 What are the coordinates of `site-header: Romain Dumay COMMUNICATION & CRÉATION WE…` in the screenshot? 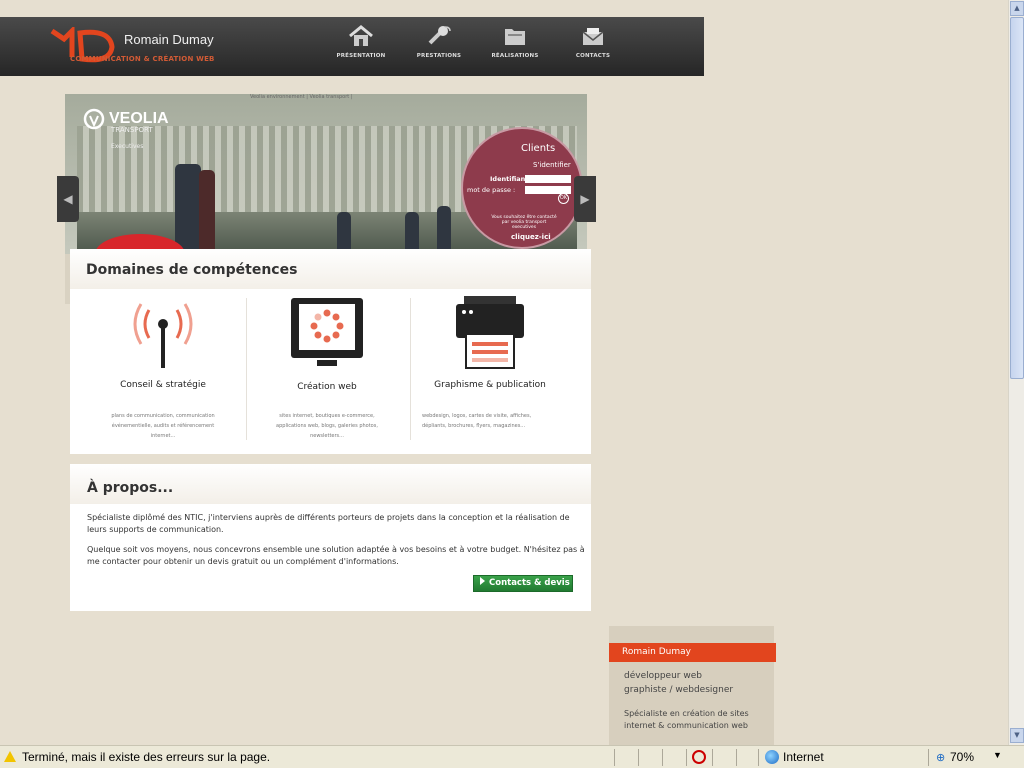 It's located at (352, 46).